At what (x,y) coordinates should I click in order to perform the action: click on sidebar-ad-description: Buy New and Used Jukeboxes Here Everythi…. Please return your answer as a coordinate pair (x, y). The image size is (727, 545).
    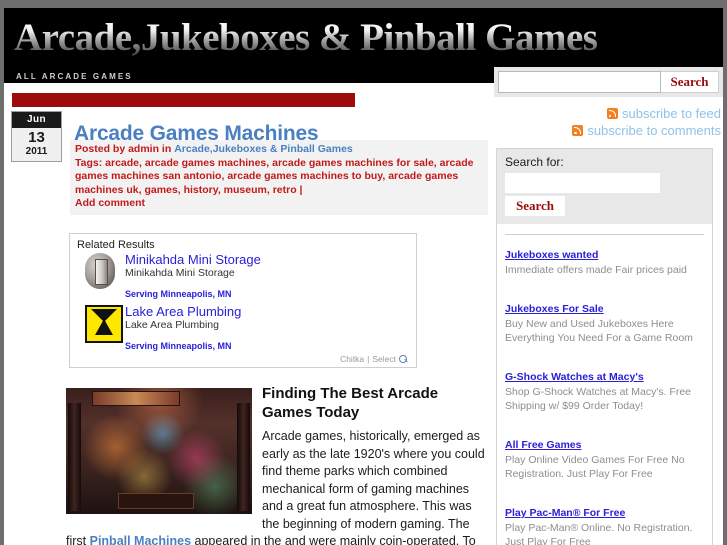
    Looking at the image, I should click on (599, 331).